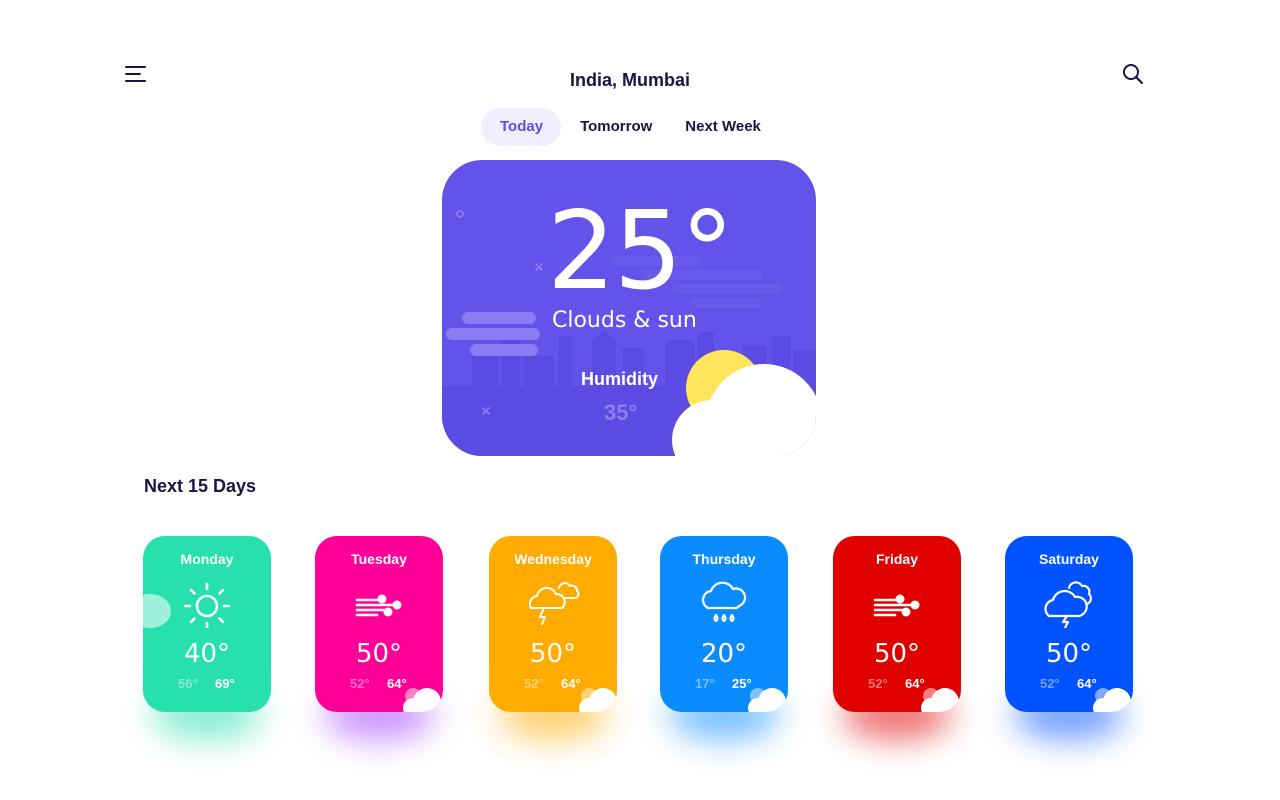  Describe the element at coordinates (621, 412) in the screenshot. I see `humidity-value: 35°` at that location.